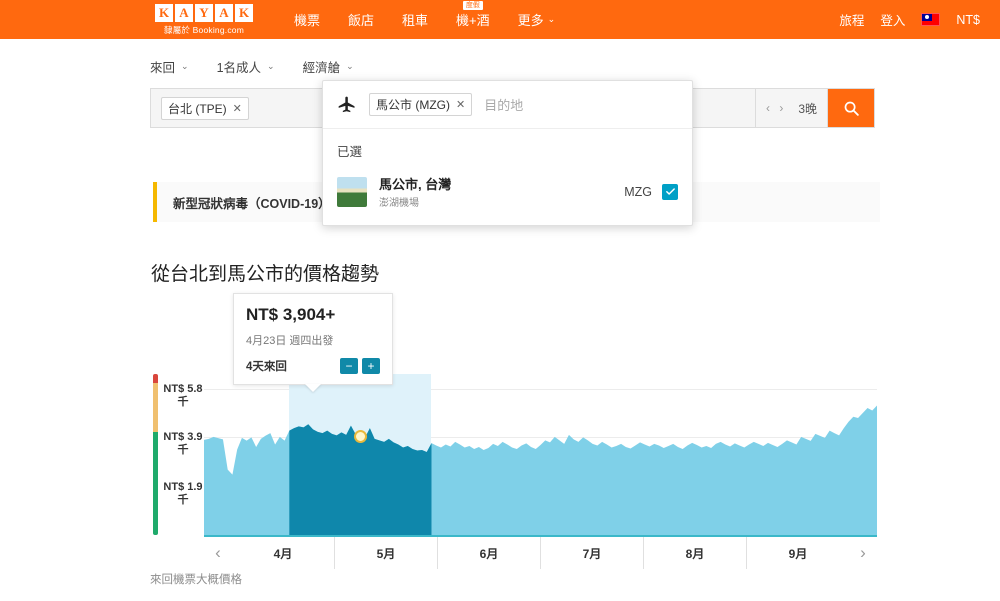 Image resolution: width=1000 pixels, height=601 pixels. Describe the element at coordinates (196, 580) in the screenshot. I see `chart-caption: 來回機票大概價格` at that location.